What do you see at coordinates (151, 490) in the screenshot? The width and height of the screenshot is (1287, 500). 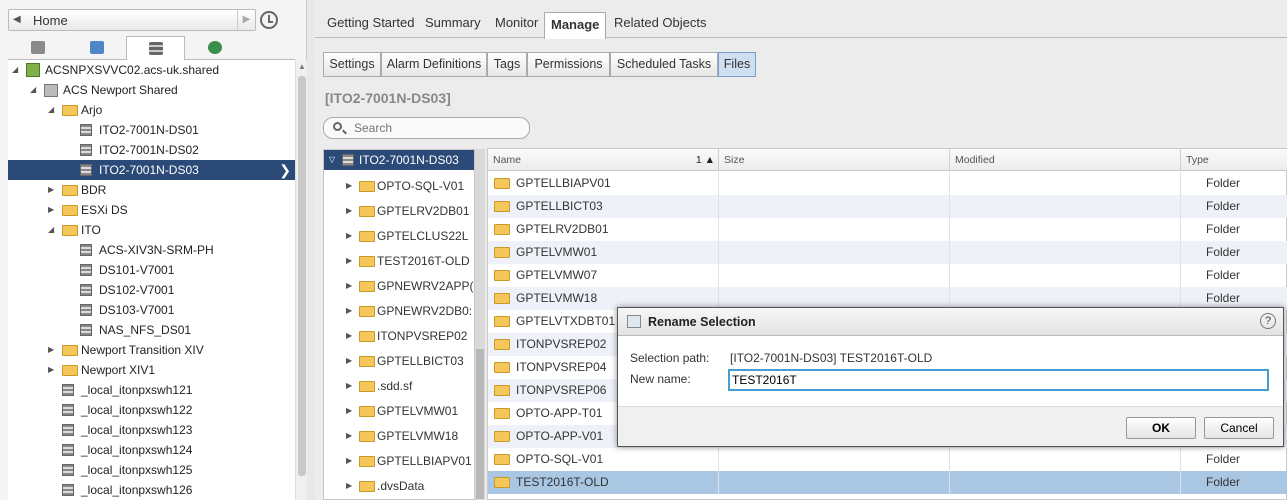 I see `tree-item: _local_itonpxswh126` at bounding box center [151, 490].